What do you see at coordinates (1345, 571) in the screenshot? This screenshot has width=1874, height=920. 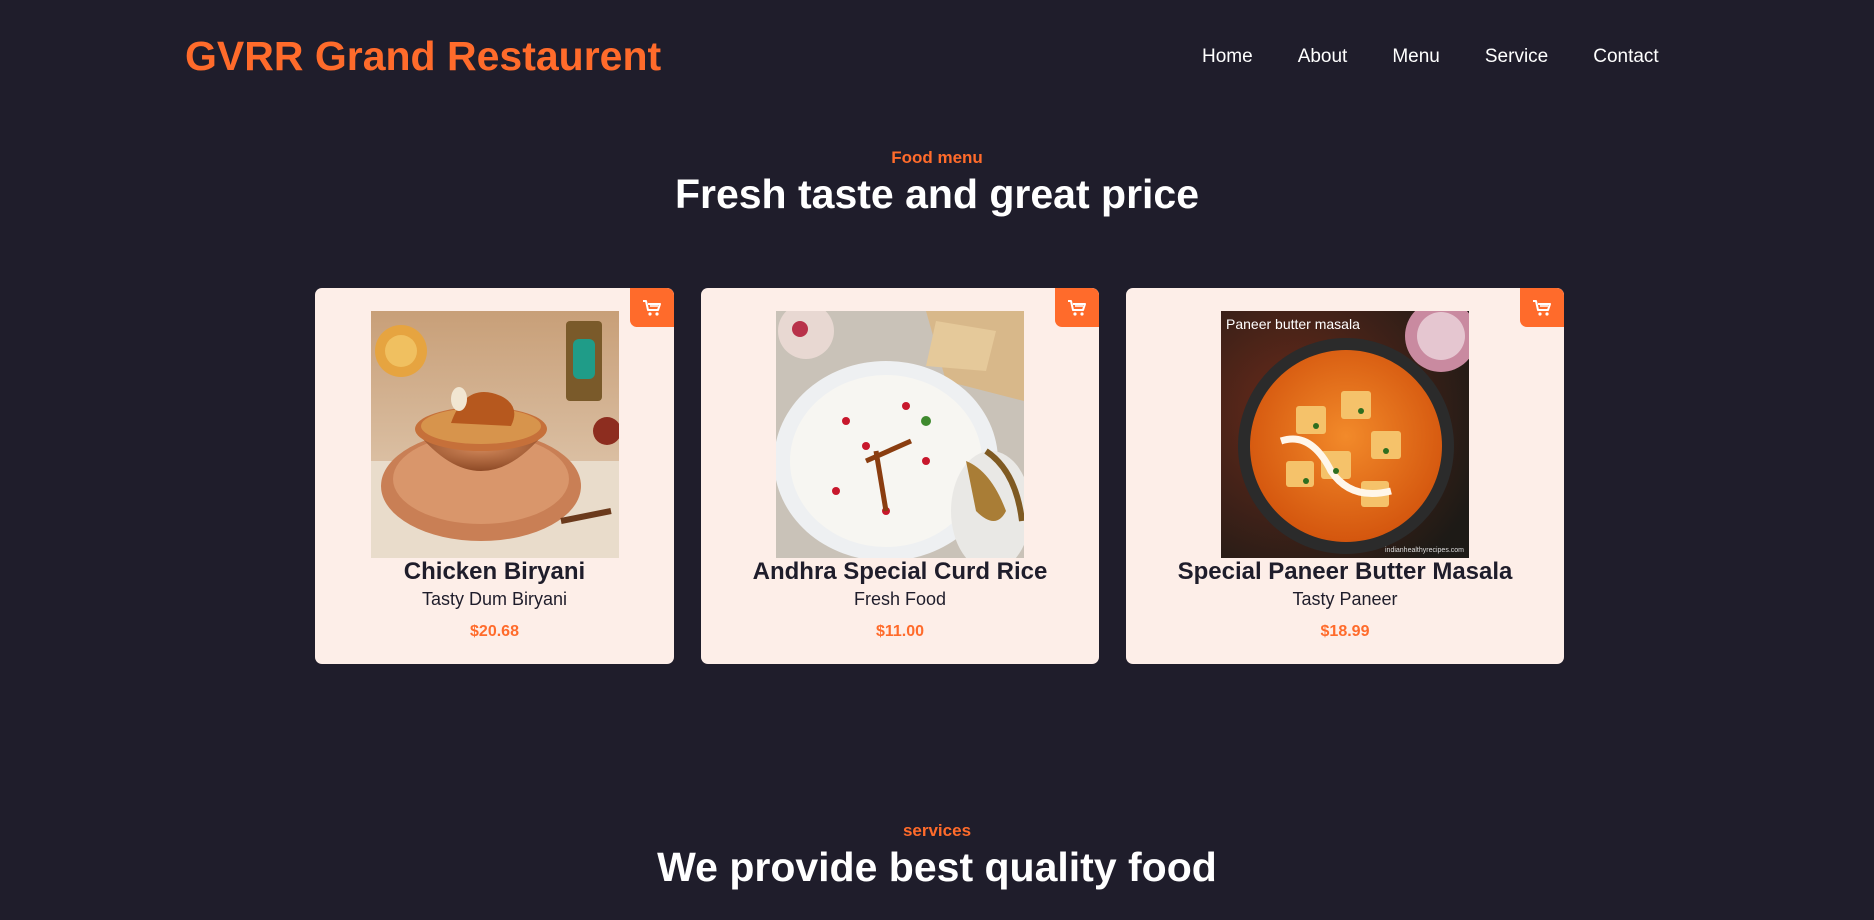 I see `food-name: Special Paneer Butter Masala` at bounding box center [1345, 571].